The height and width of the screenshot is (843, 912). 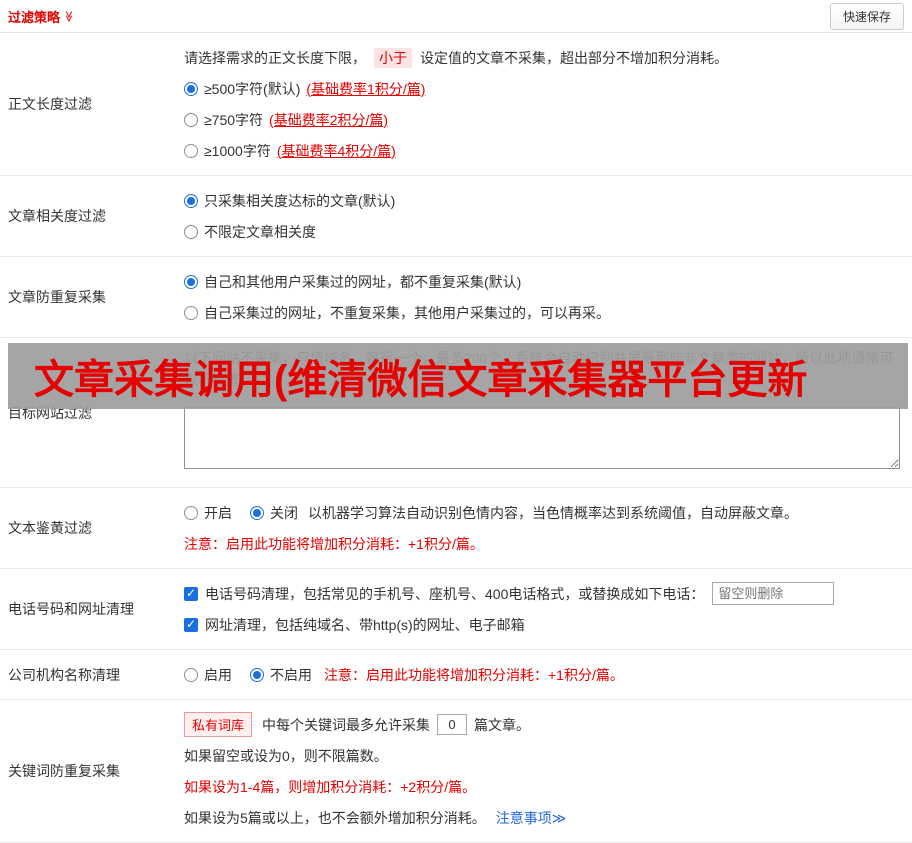 What do you see at coordinates (257, 512) in the screenshot?
I see `radio-porn-off` at bounding box center [257, 512].